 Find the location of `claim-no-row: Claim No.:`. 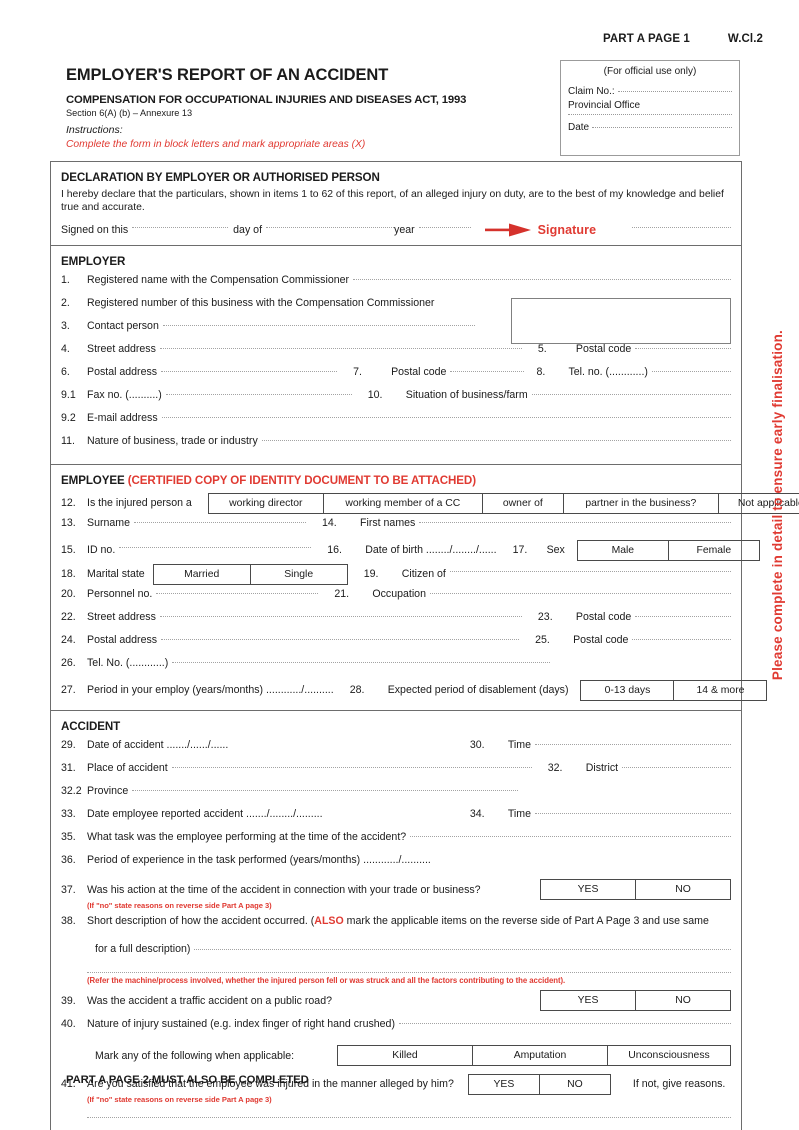

claim-no-row: Claim No.: is located at coordinates (650, 91).